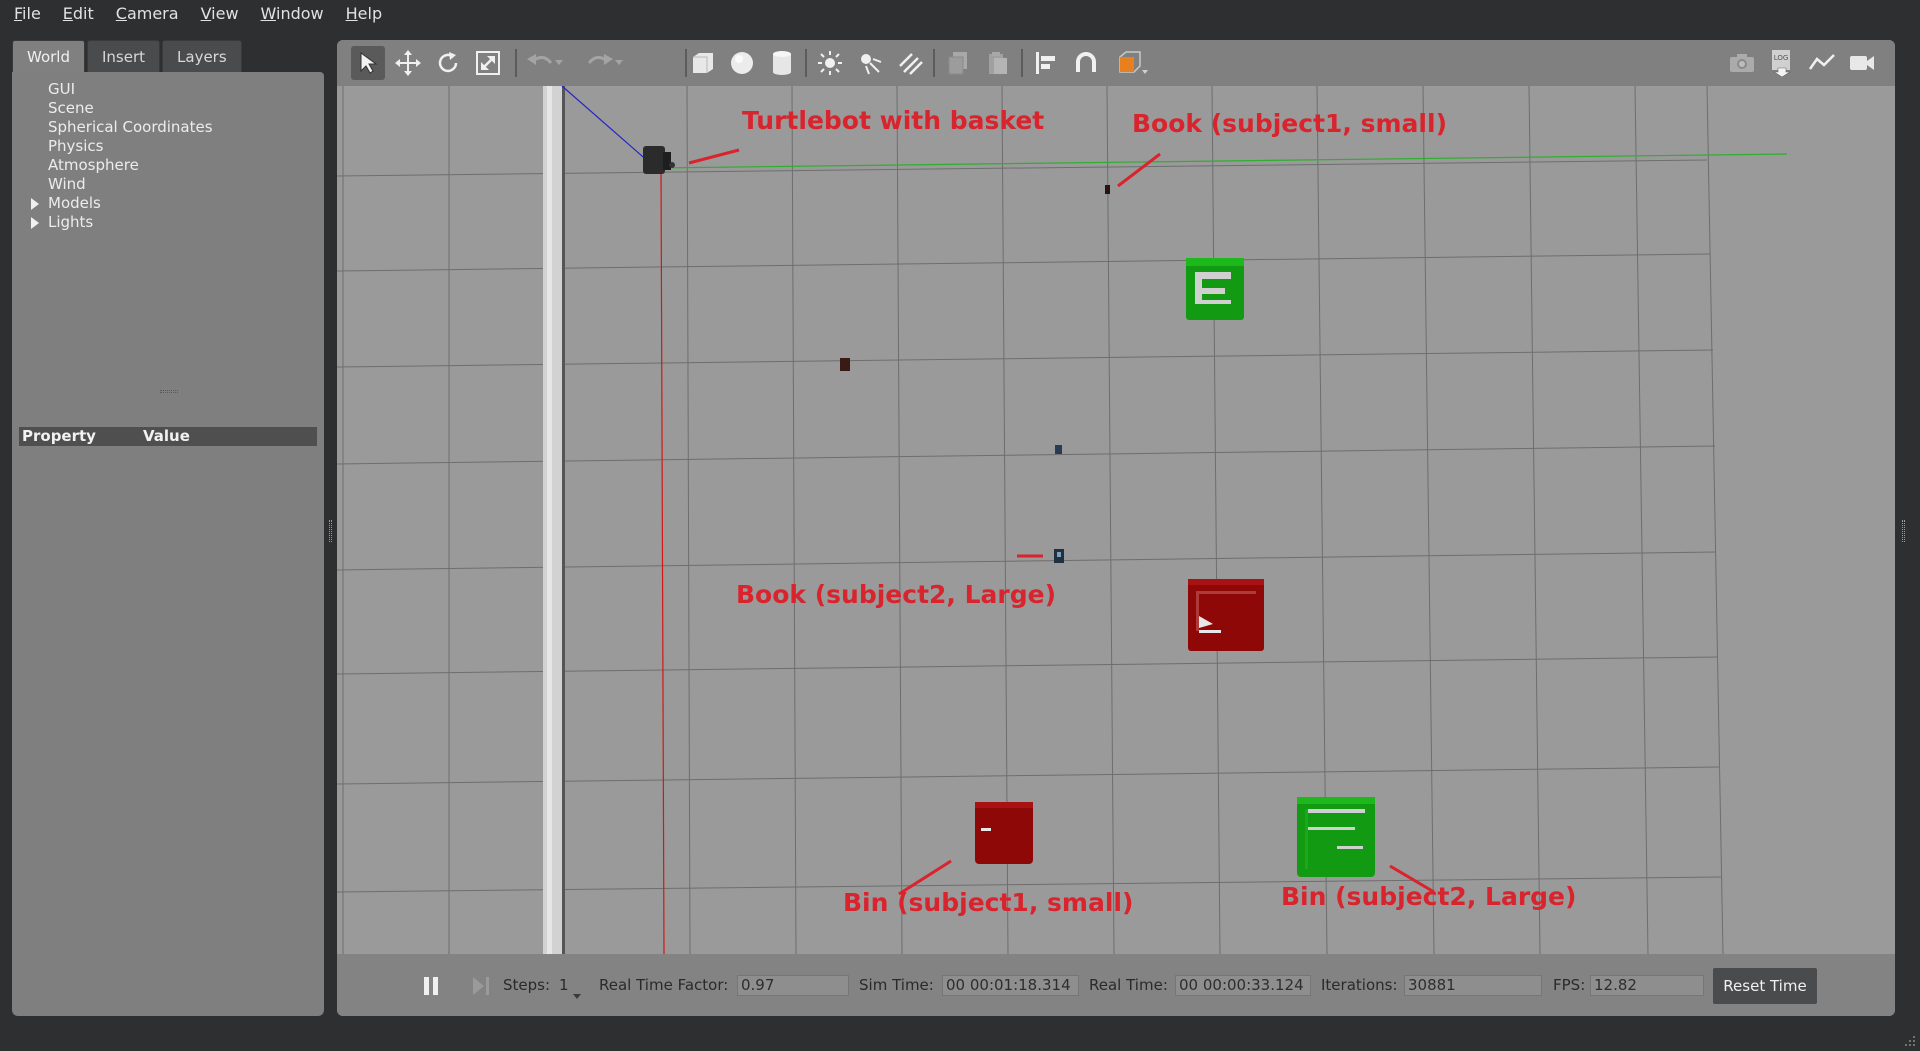 The height and width of the screenshot is (1051, 1920). What do you see at coordinates (742, 63) in the screenshot?
I see `sphere-shape-icon` at bounding box center [742, 63].